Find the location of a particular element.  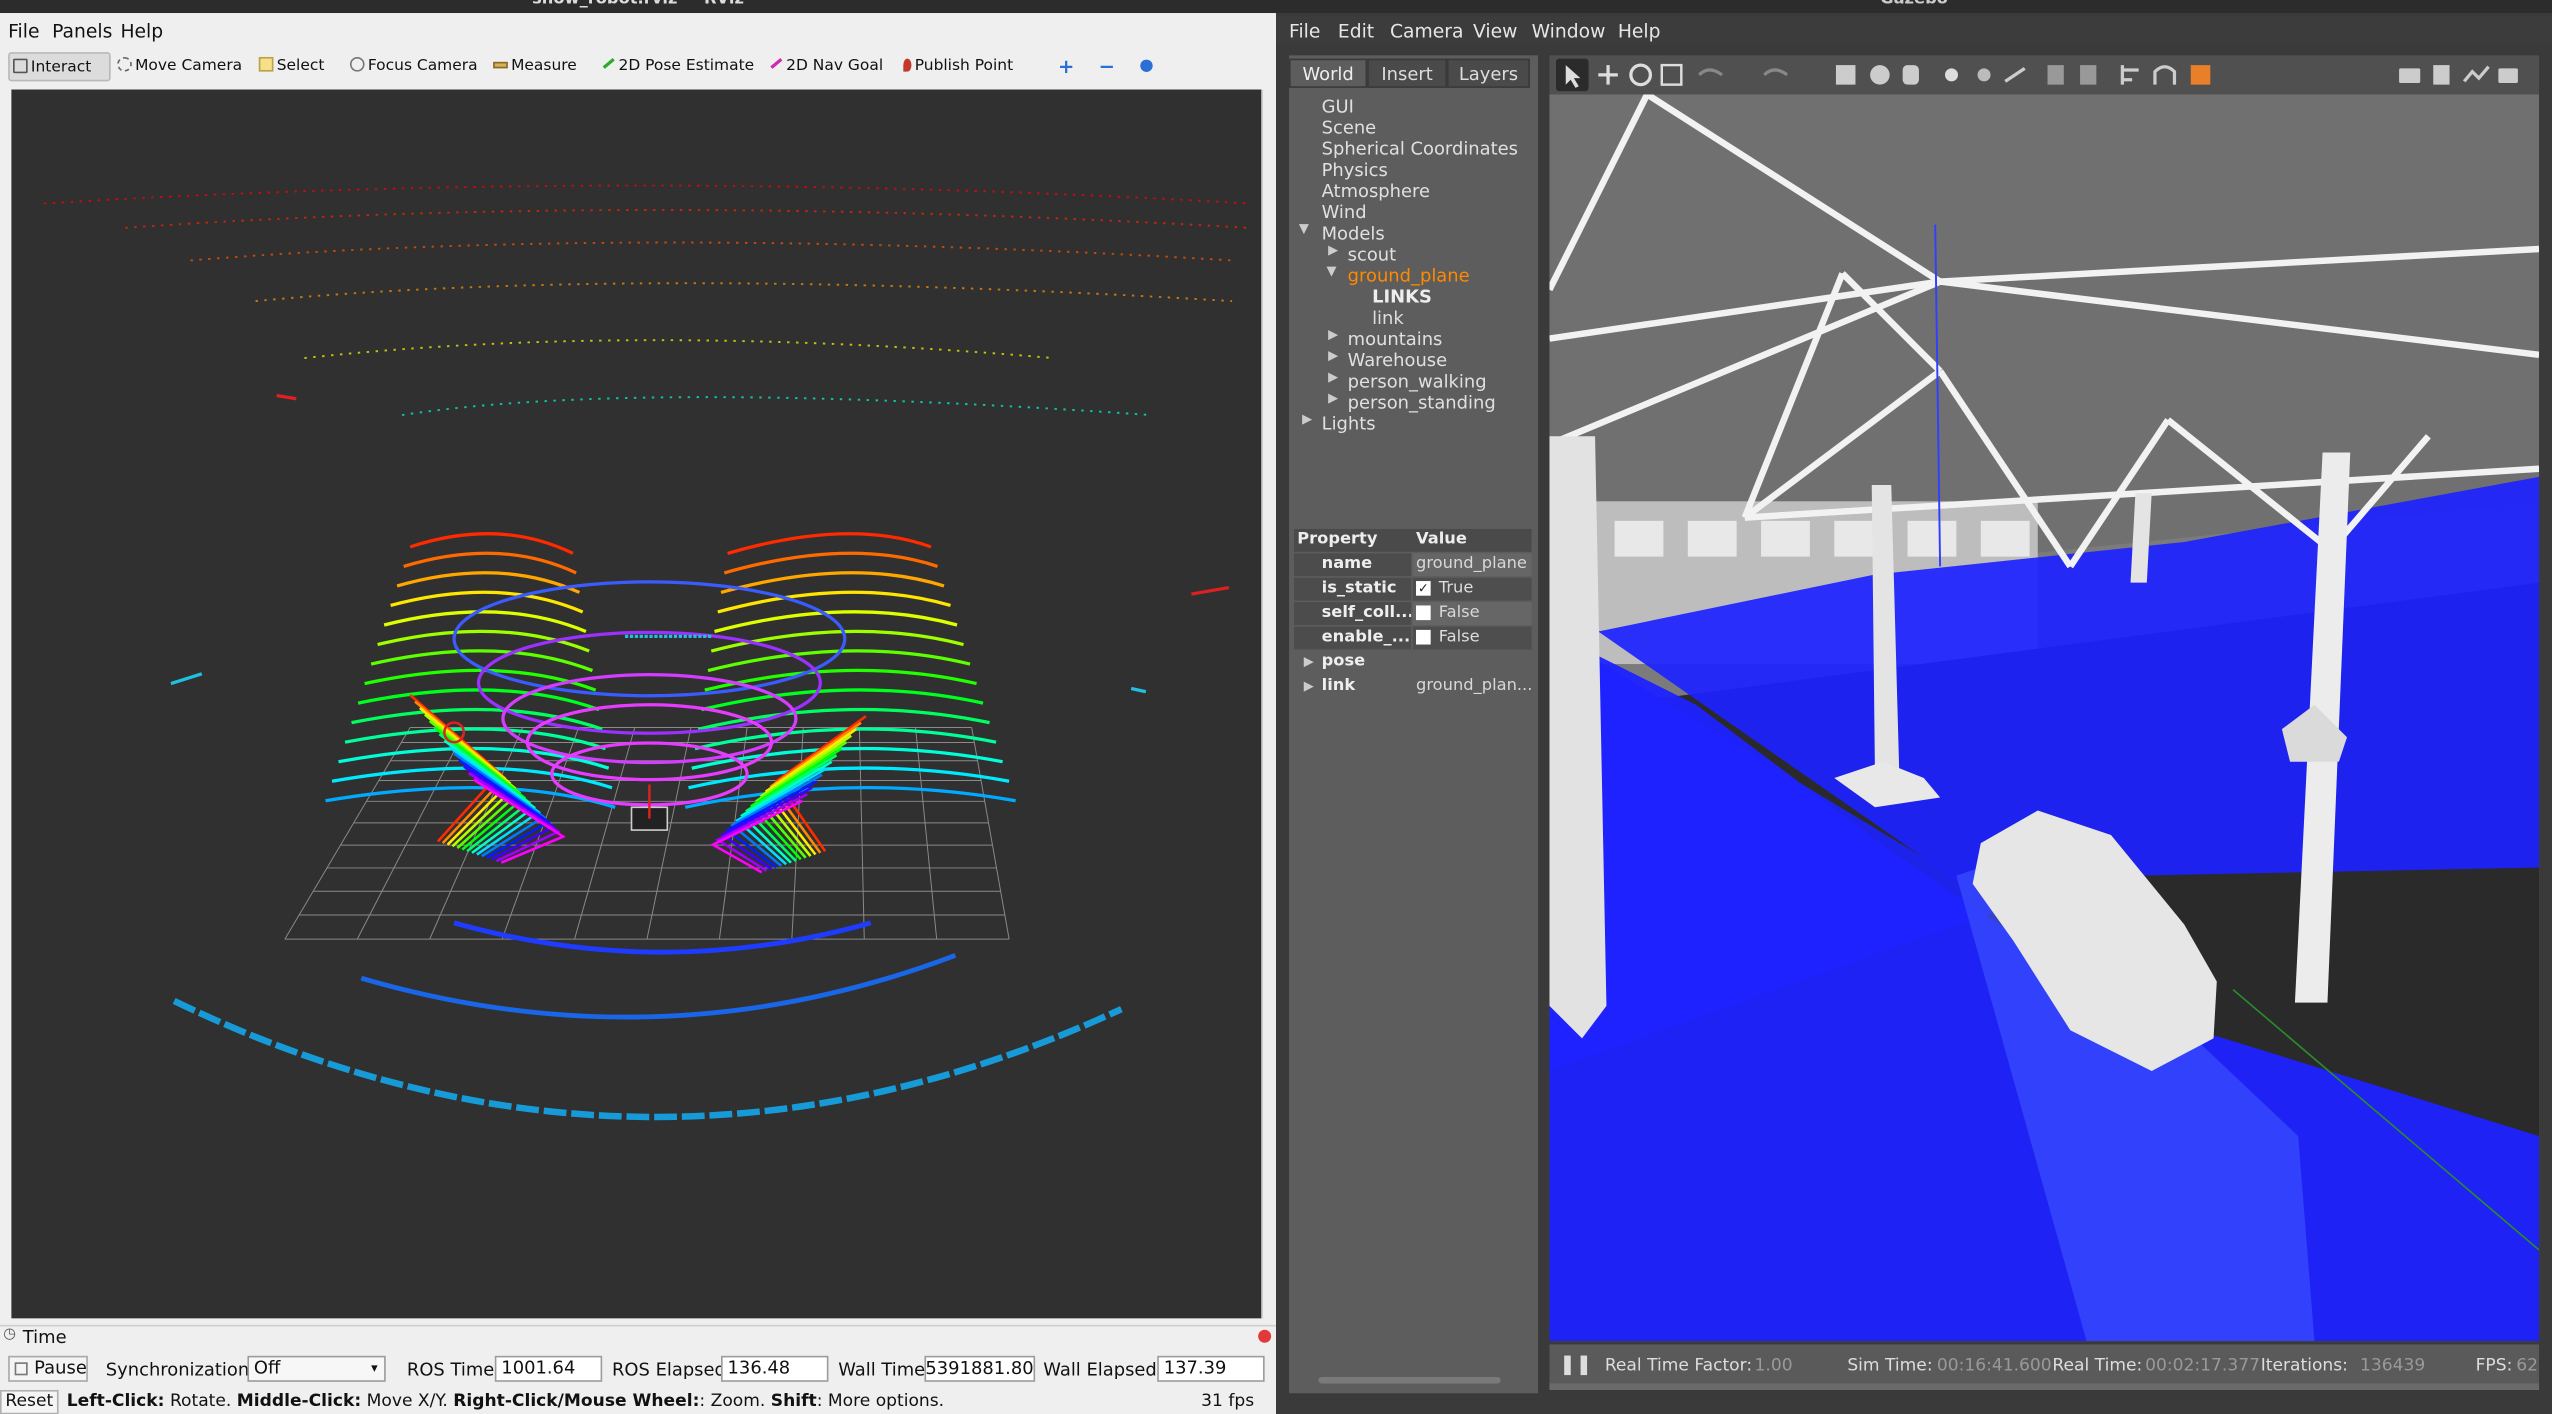

pause-sim-icon: ❚❚ is located at coordinates (1575, 1364).